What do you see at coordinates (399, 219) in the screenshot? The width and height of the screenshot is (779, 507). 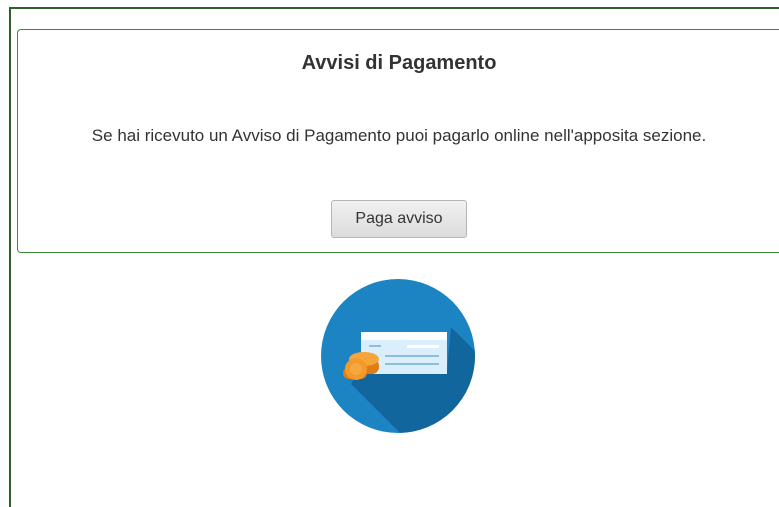 I see `pay-notice-button: Paga avviso` at bounding box center [399, 219].